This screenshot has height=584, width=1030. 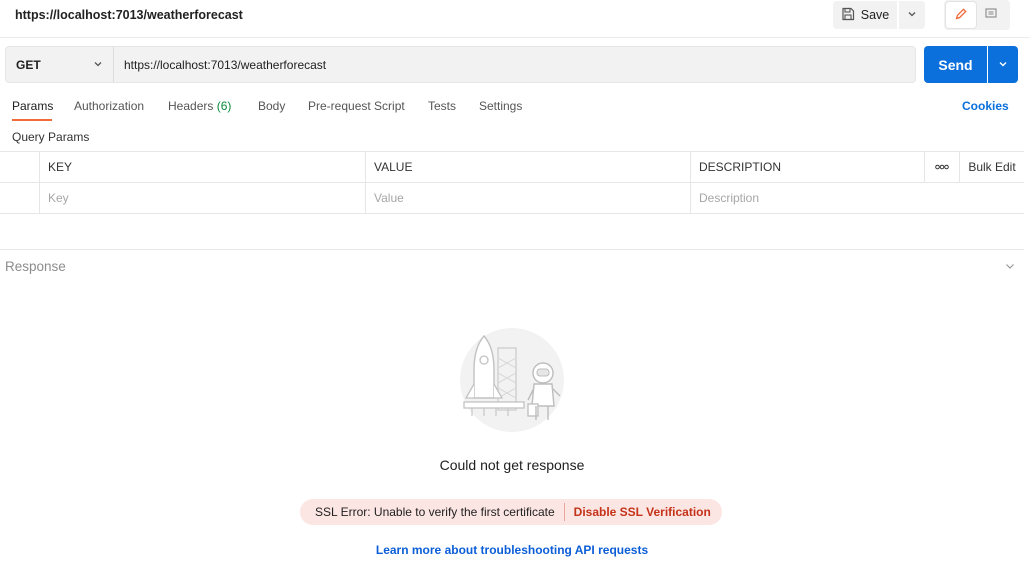 I want to click on tab-headers-label: Headers, so click(x=191, y=106).